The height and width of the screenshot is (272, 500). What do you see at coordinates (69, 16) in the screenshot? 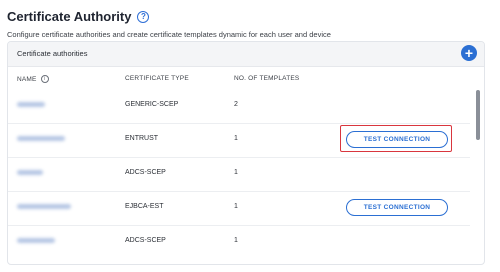
I see `page-title-text: Certificate Authority` at bounding box center [69, 16].